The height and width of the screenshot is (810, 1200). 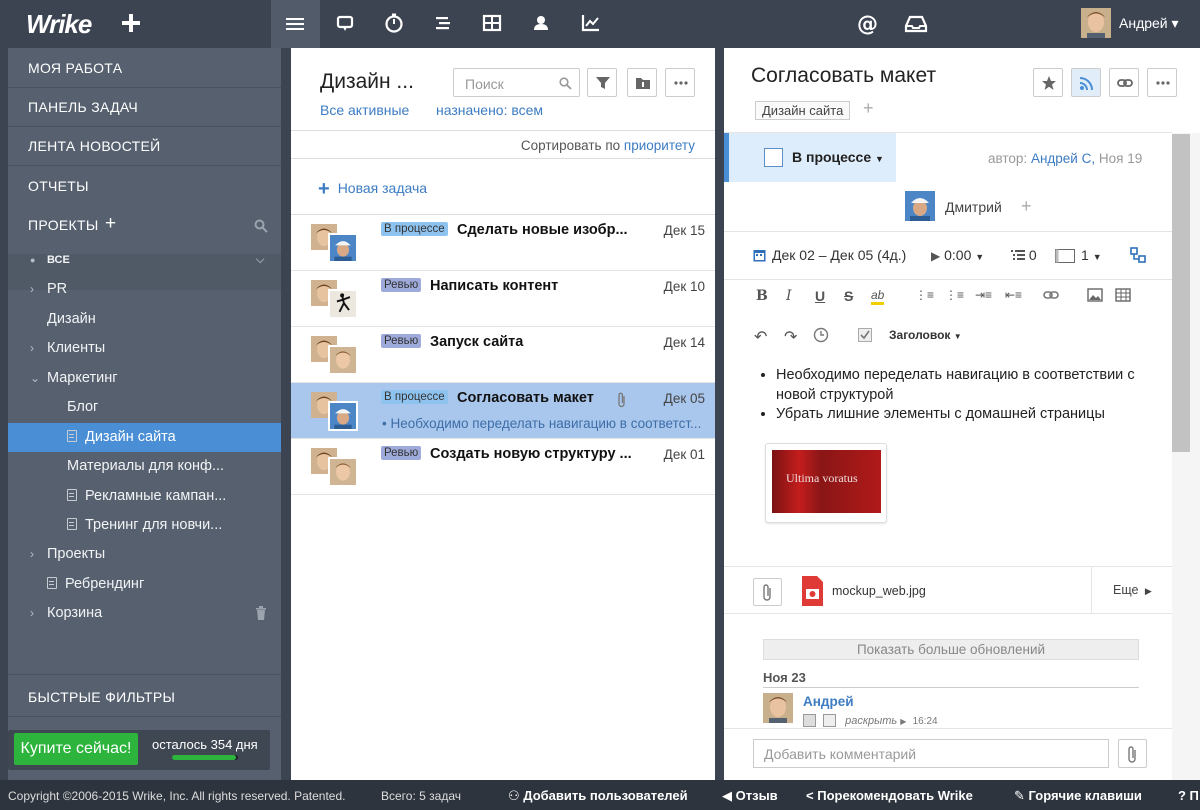 I want to click on task-row: Ревью Запуск сайта Дек 14, so click(x=503, y=355).